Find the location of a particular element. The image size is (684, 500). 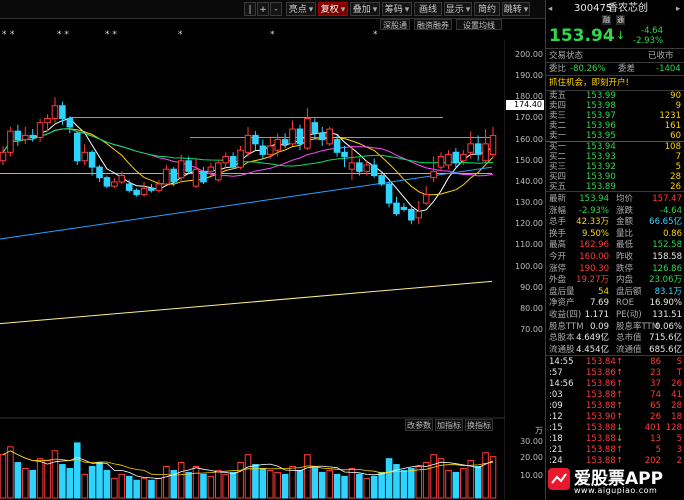

ad-text: 抓住机会，即刻开户! is located at coordinates (589, 83).